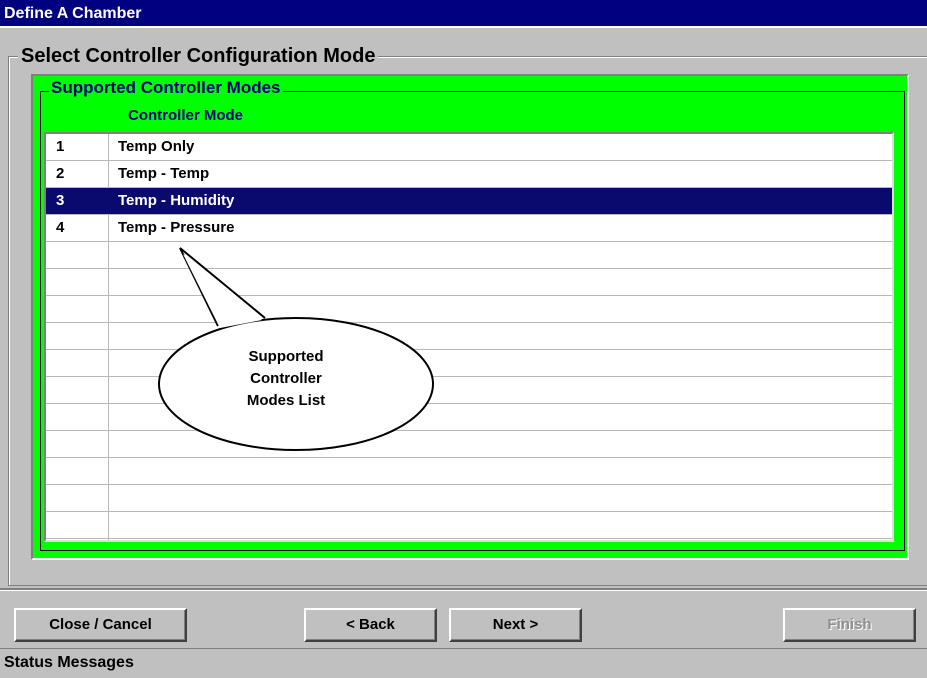 Image resolution: width=927 pixels, height=678 pixels. Describe the element at coordinates (286, 356) in the screenshot. I see `callout-line-1: Supported` at that location.